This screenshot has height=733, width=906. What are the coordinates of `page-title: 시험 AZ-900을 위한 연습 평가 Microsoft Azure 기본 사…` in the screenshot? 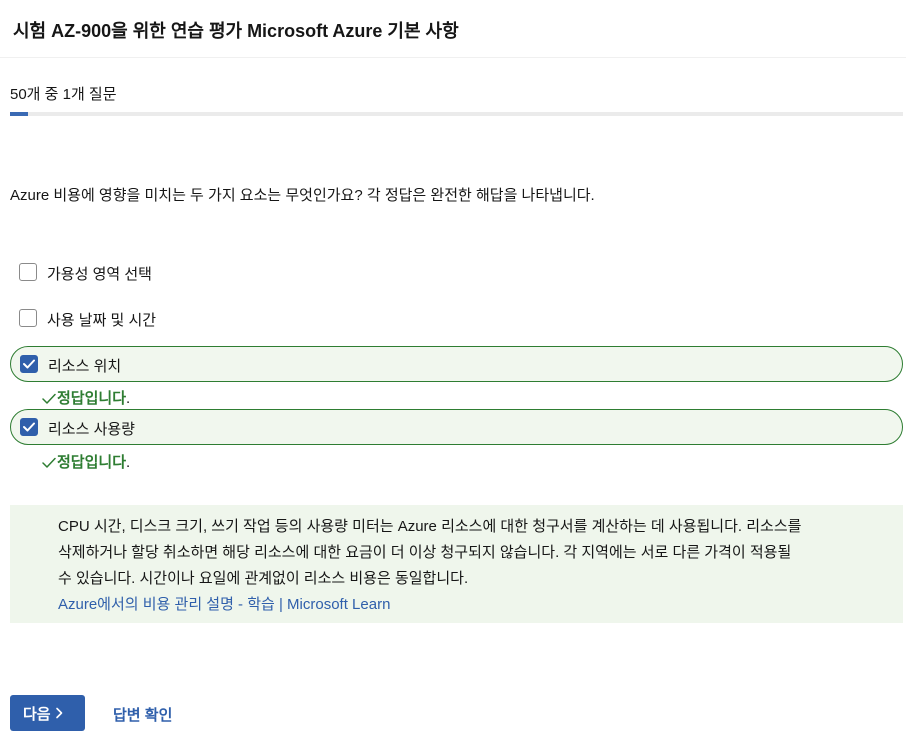 It's located at (236, 31).